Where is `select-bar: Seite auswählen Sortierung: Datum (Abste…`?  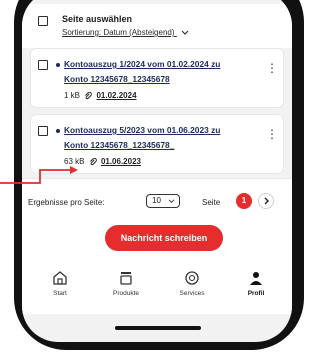
select-bar: Seite auswählen Sortierung: Datum (Abste… is located at coordinates (157, 26).